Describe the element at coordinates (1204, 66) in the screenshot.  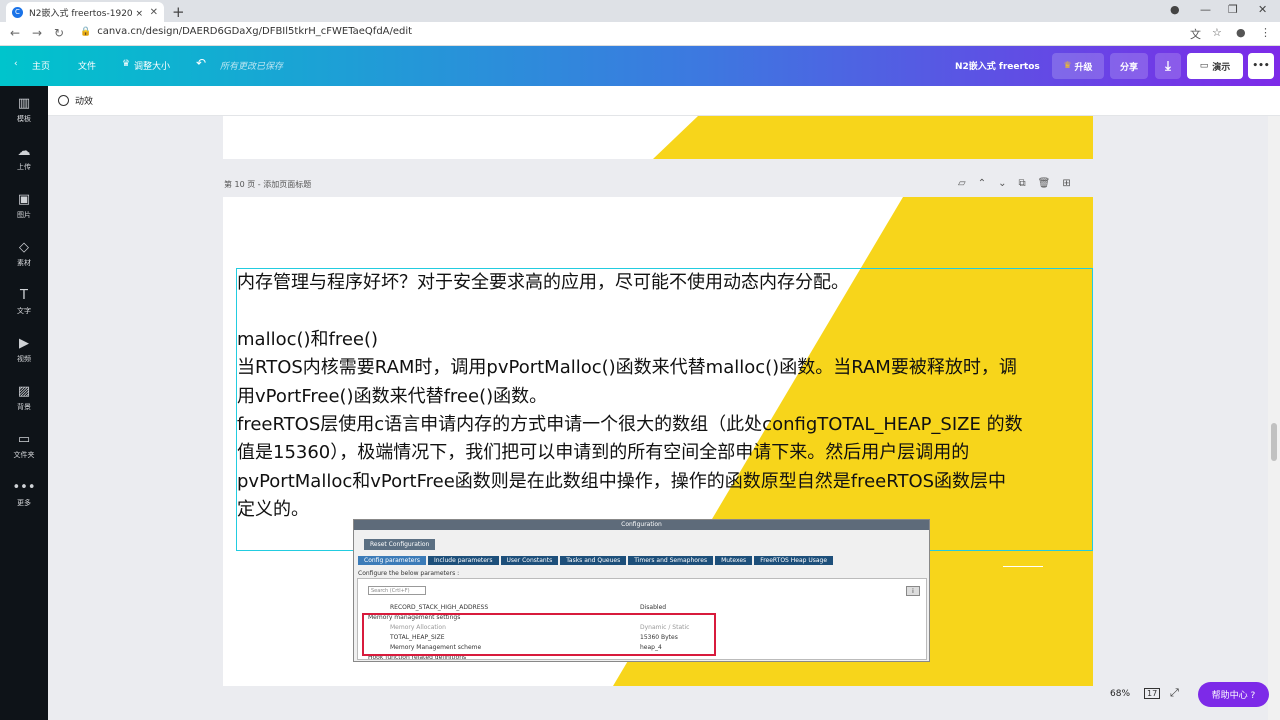
I see `present-icon: ▭` at that location.